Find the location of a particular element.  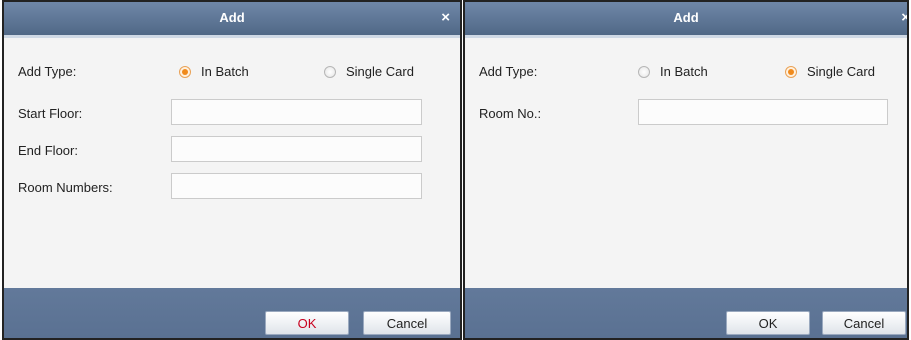

room-no-label: Room No.: is located at coordinates (510, 113).